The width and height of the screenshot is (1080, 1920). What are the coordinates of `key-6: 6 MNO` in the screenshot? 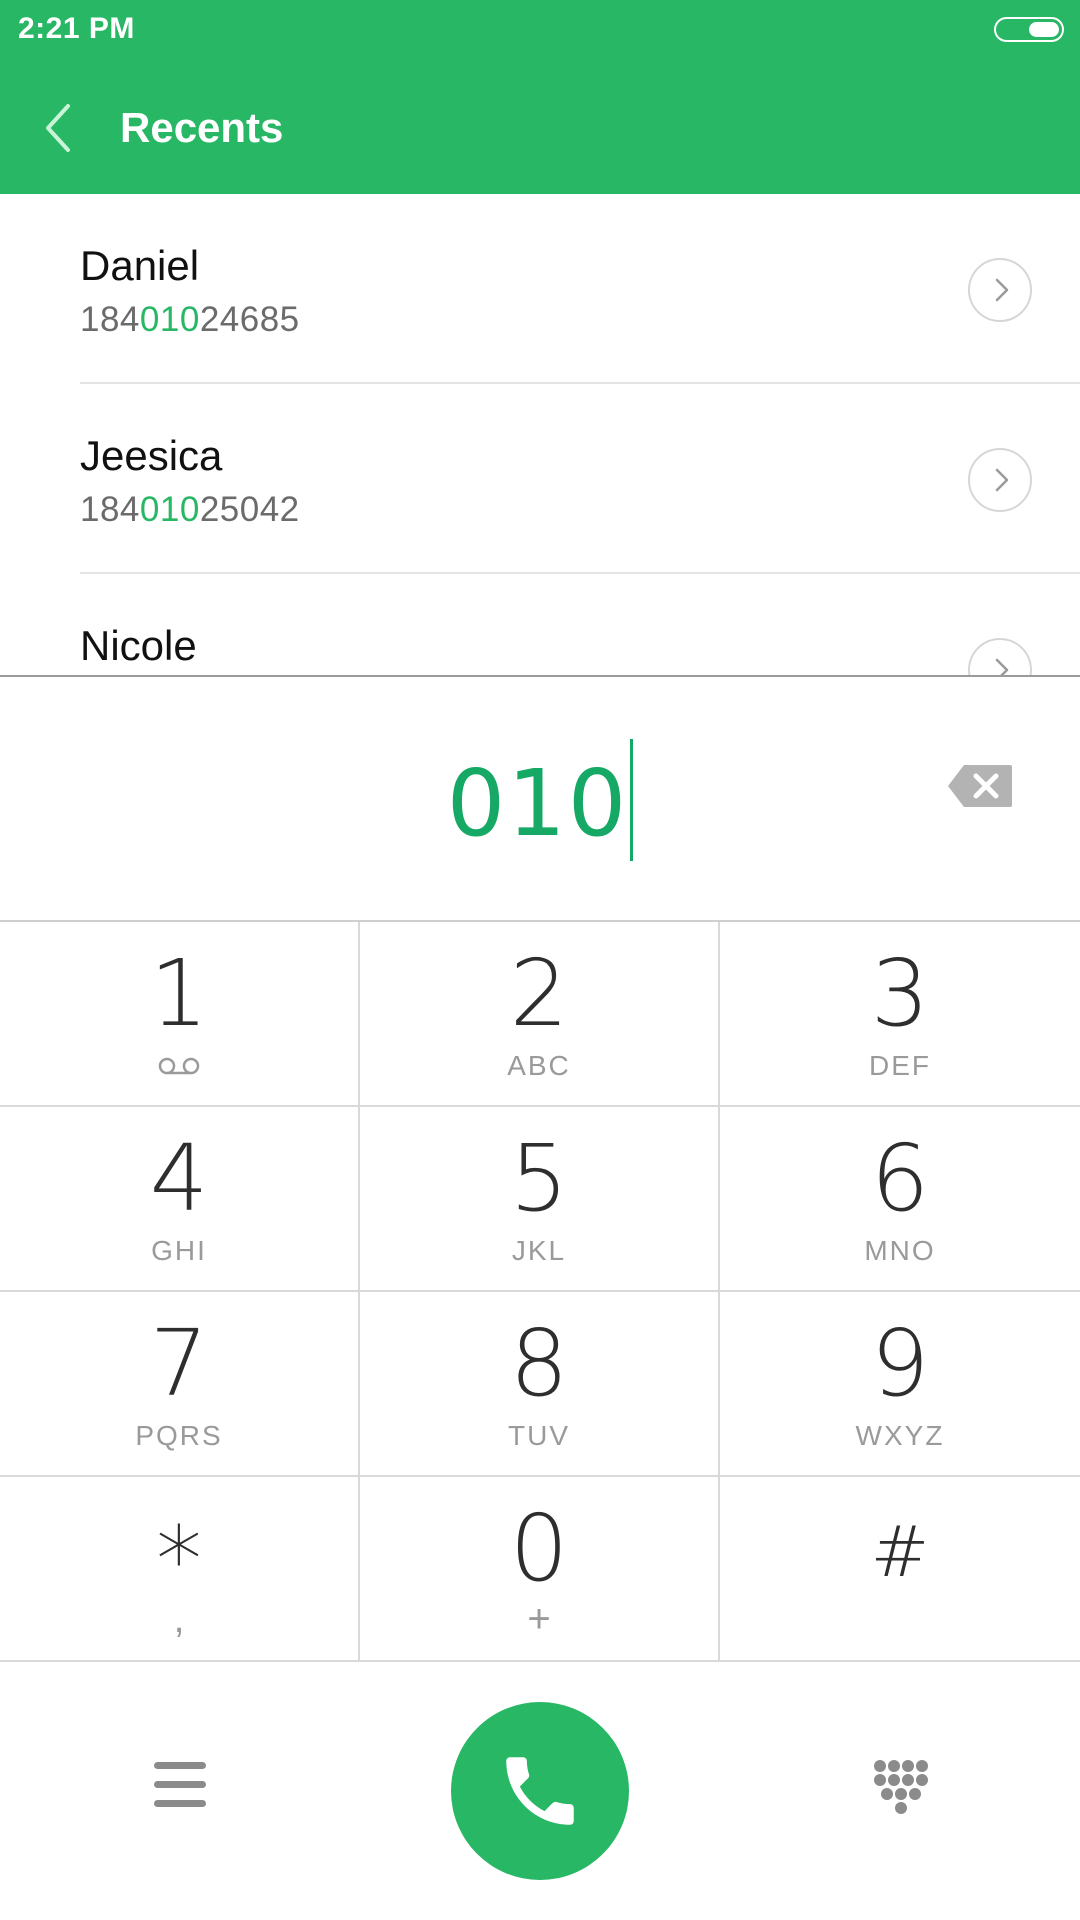 It's located at (900, 1199).